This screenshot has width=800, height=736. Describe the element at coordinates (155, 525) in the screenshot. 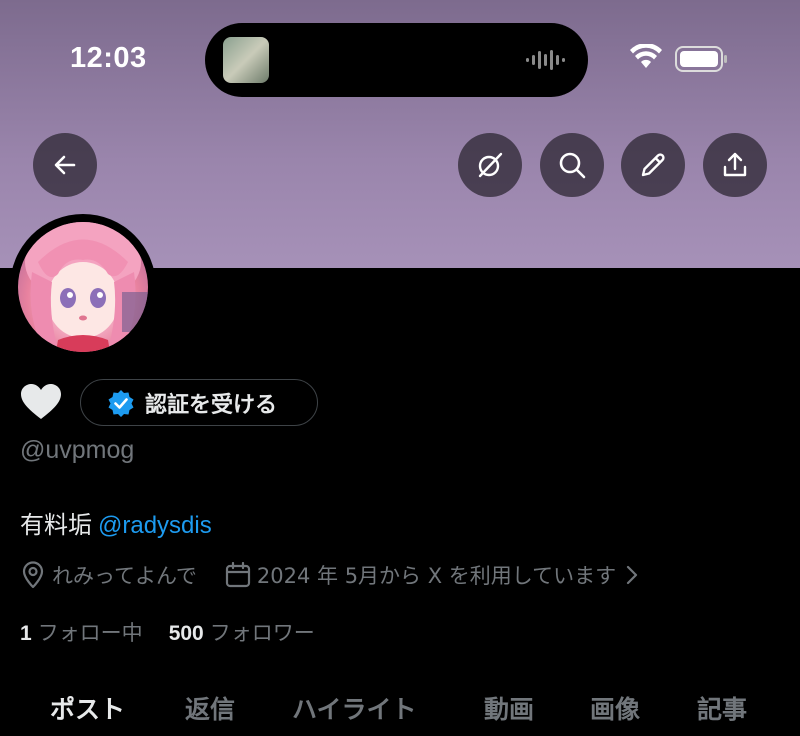

I see `bio-mention-link: @radysdis` at that location.